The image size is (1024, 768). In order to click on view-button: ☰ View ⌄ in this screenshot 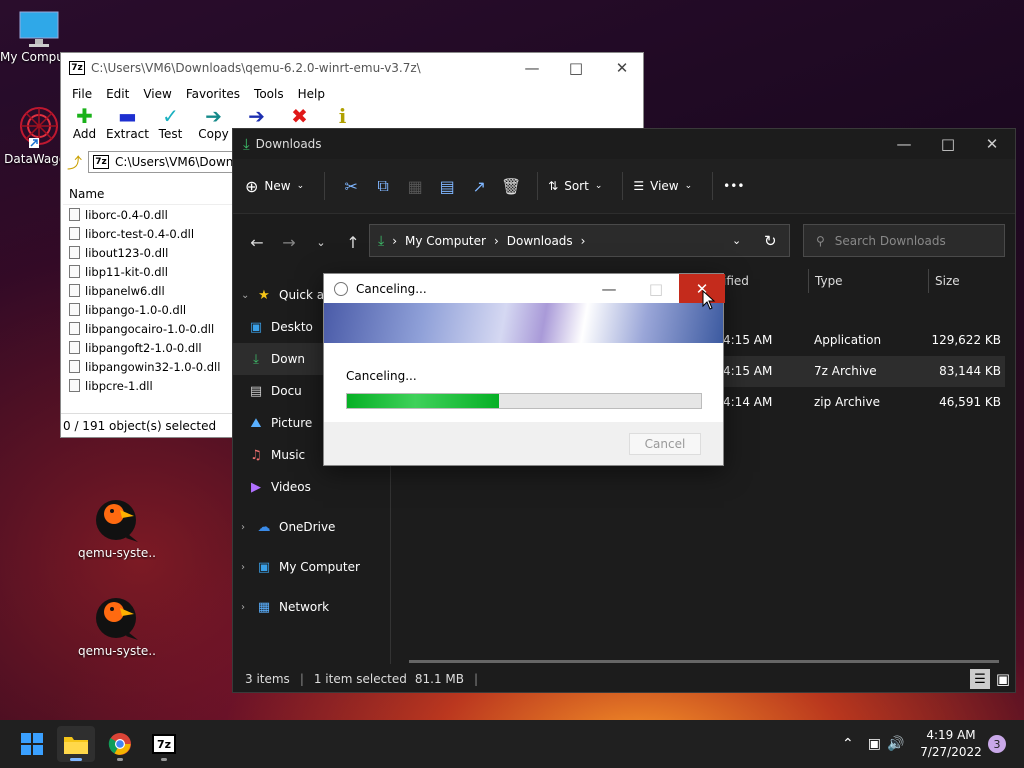, I will do `click(662, 186)`.